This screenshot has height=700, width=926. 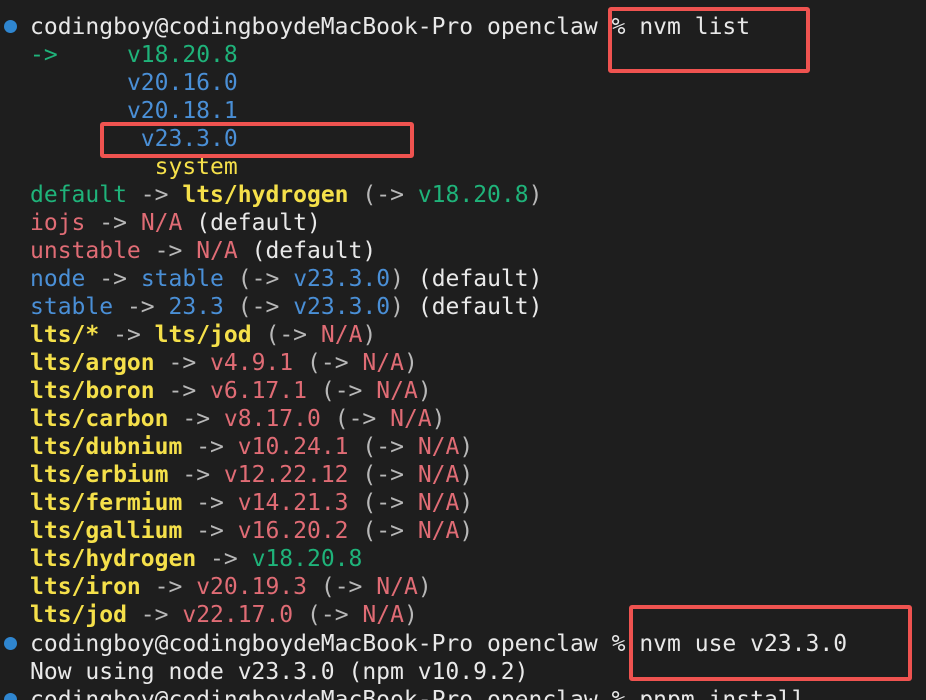 I want to click on alias-target: lts/jod, so click(x=203, y=335).